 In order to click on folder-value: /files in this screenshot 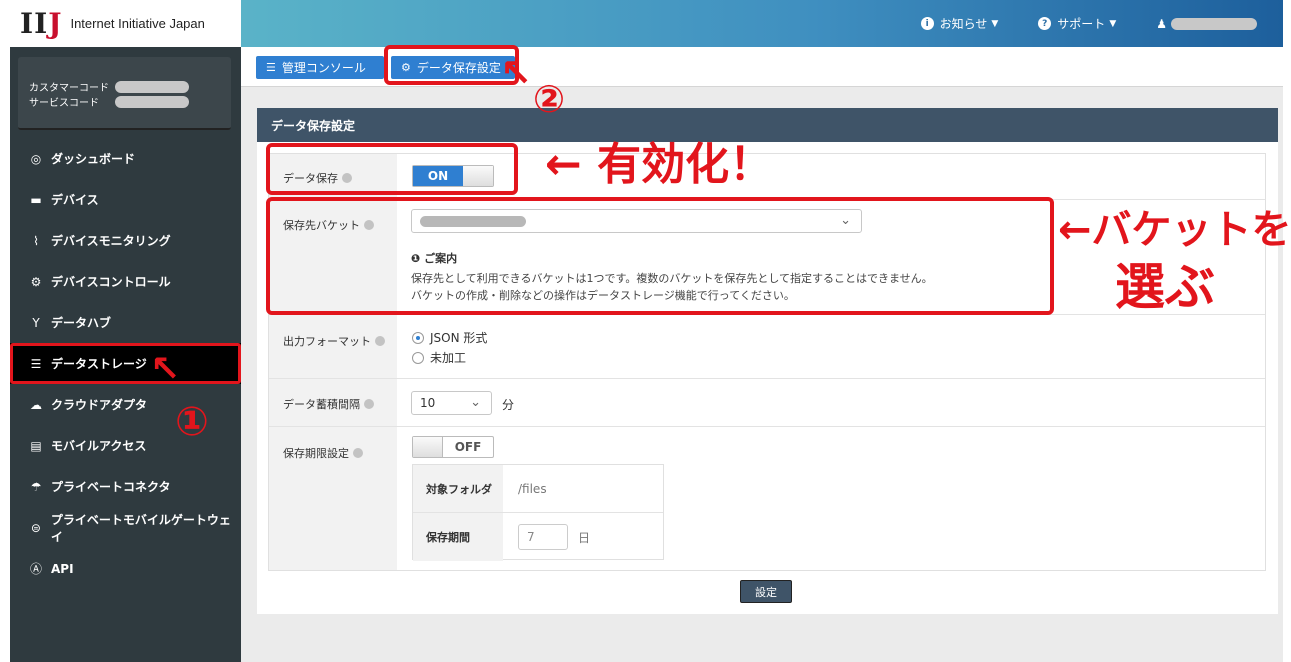, I will do `click(532, 488)`.